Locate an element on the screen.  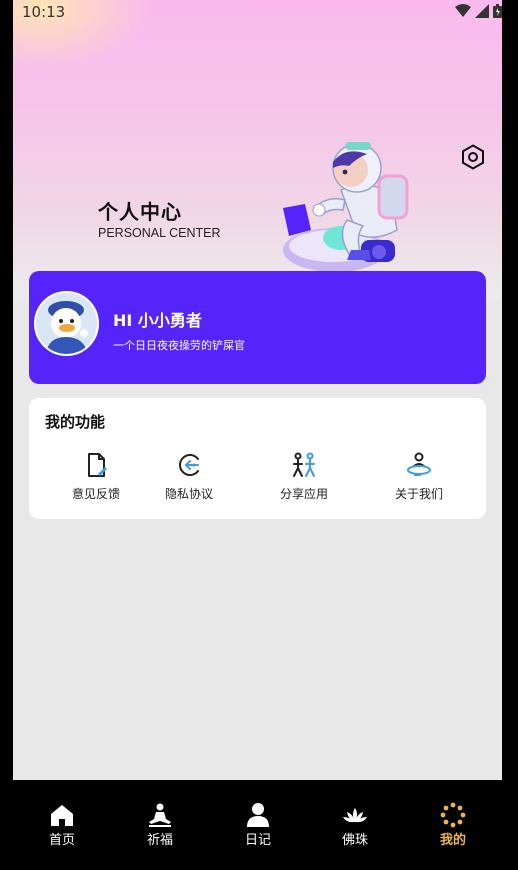
share-button: 分享应用 is located at coordinates (304, 478).